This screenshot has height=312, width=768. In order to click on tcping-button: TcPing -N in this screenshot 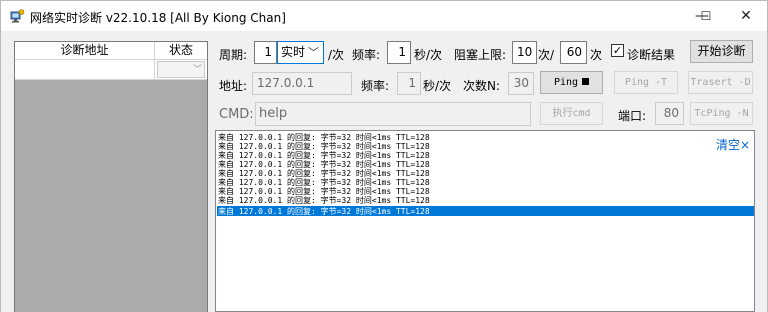, I will do `click(721, 113)`.